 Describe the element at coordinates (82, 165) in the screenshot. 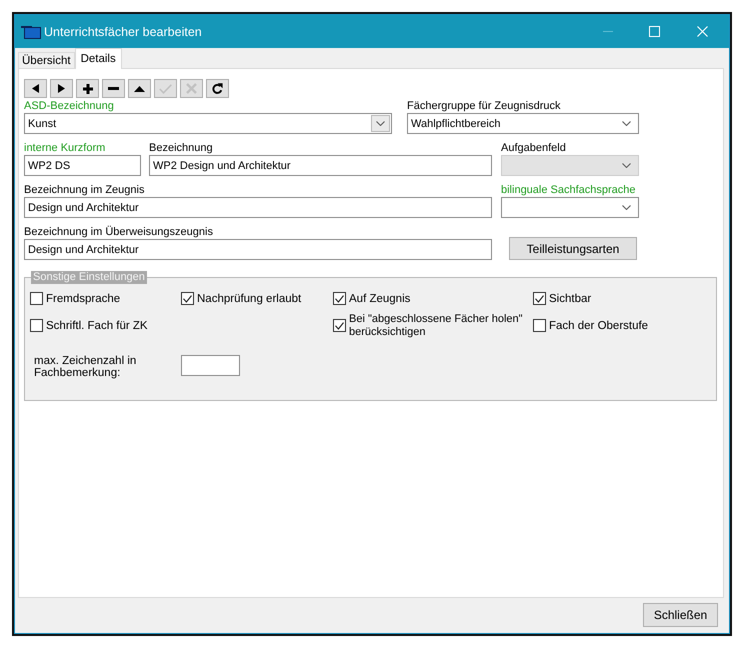

I see `text-field: WP2 DS` at that location.